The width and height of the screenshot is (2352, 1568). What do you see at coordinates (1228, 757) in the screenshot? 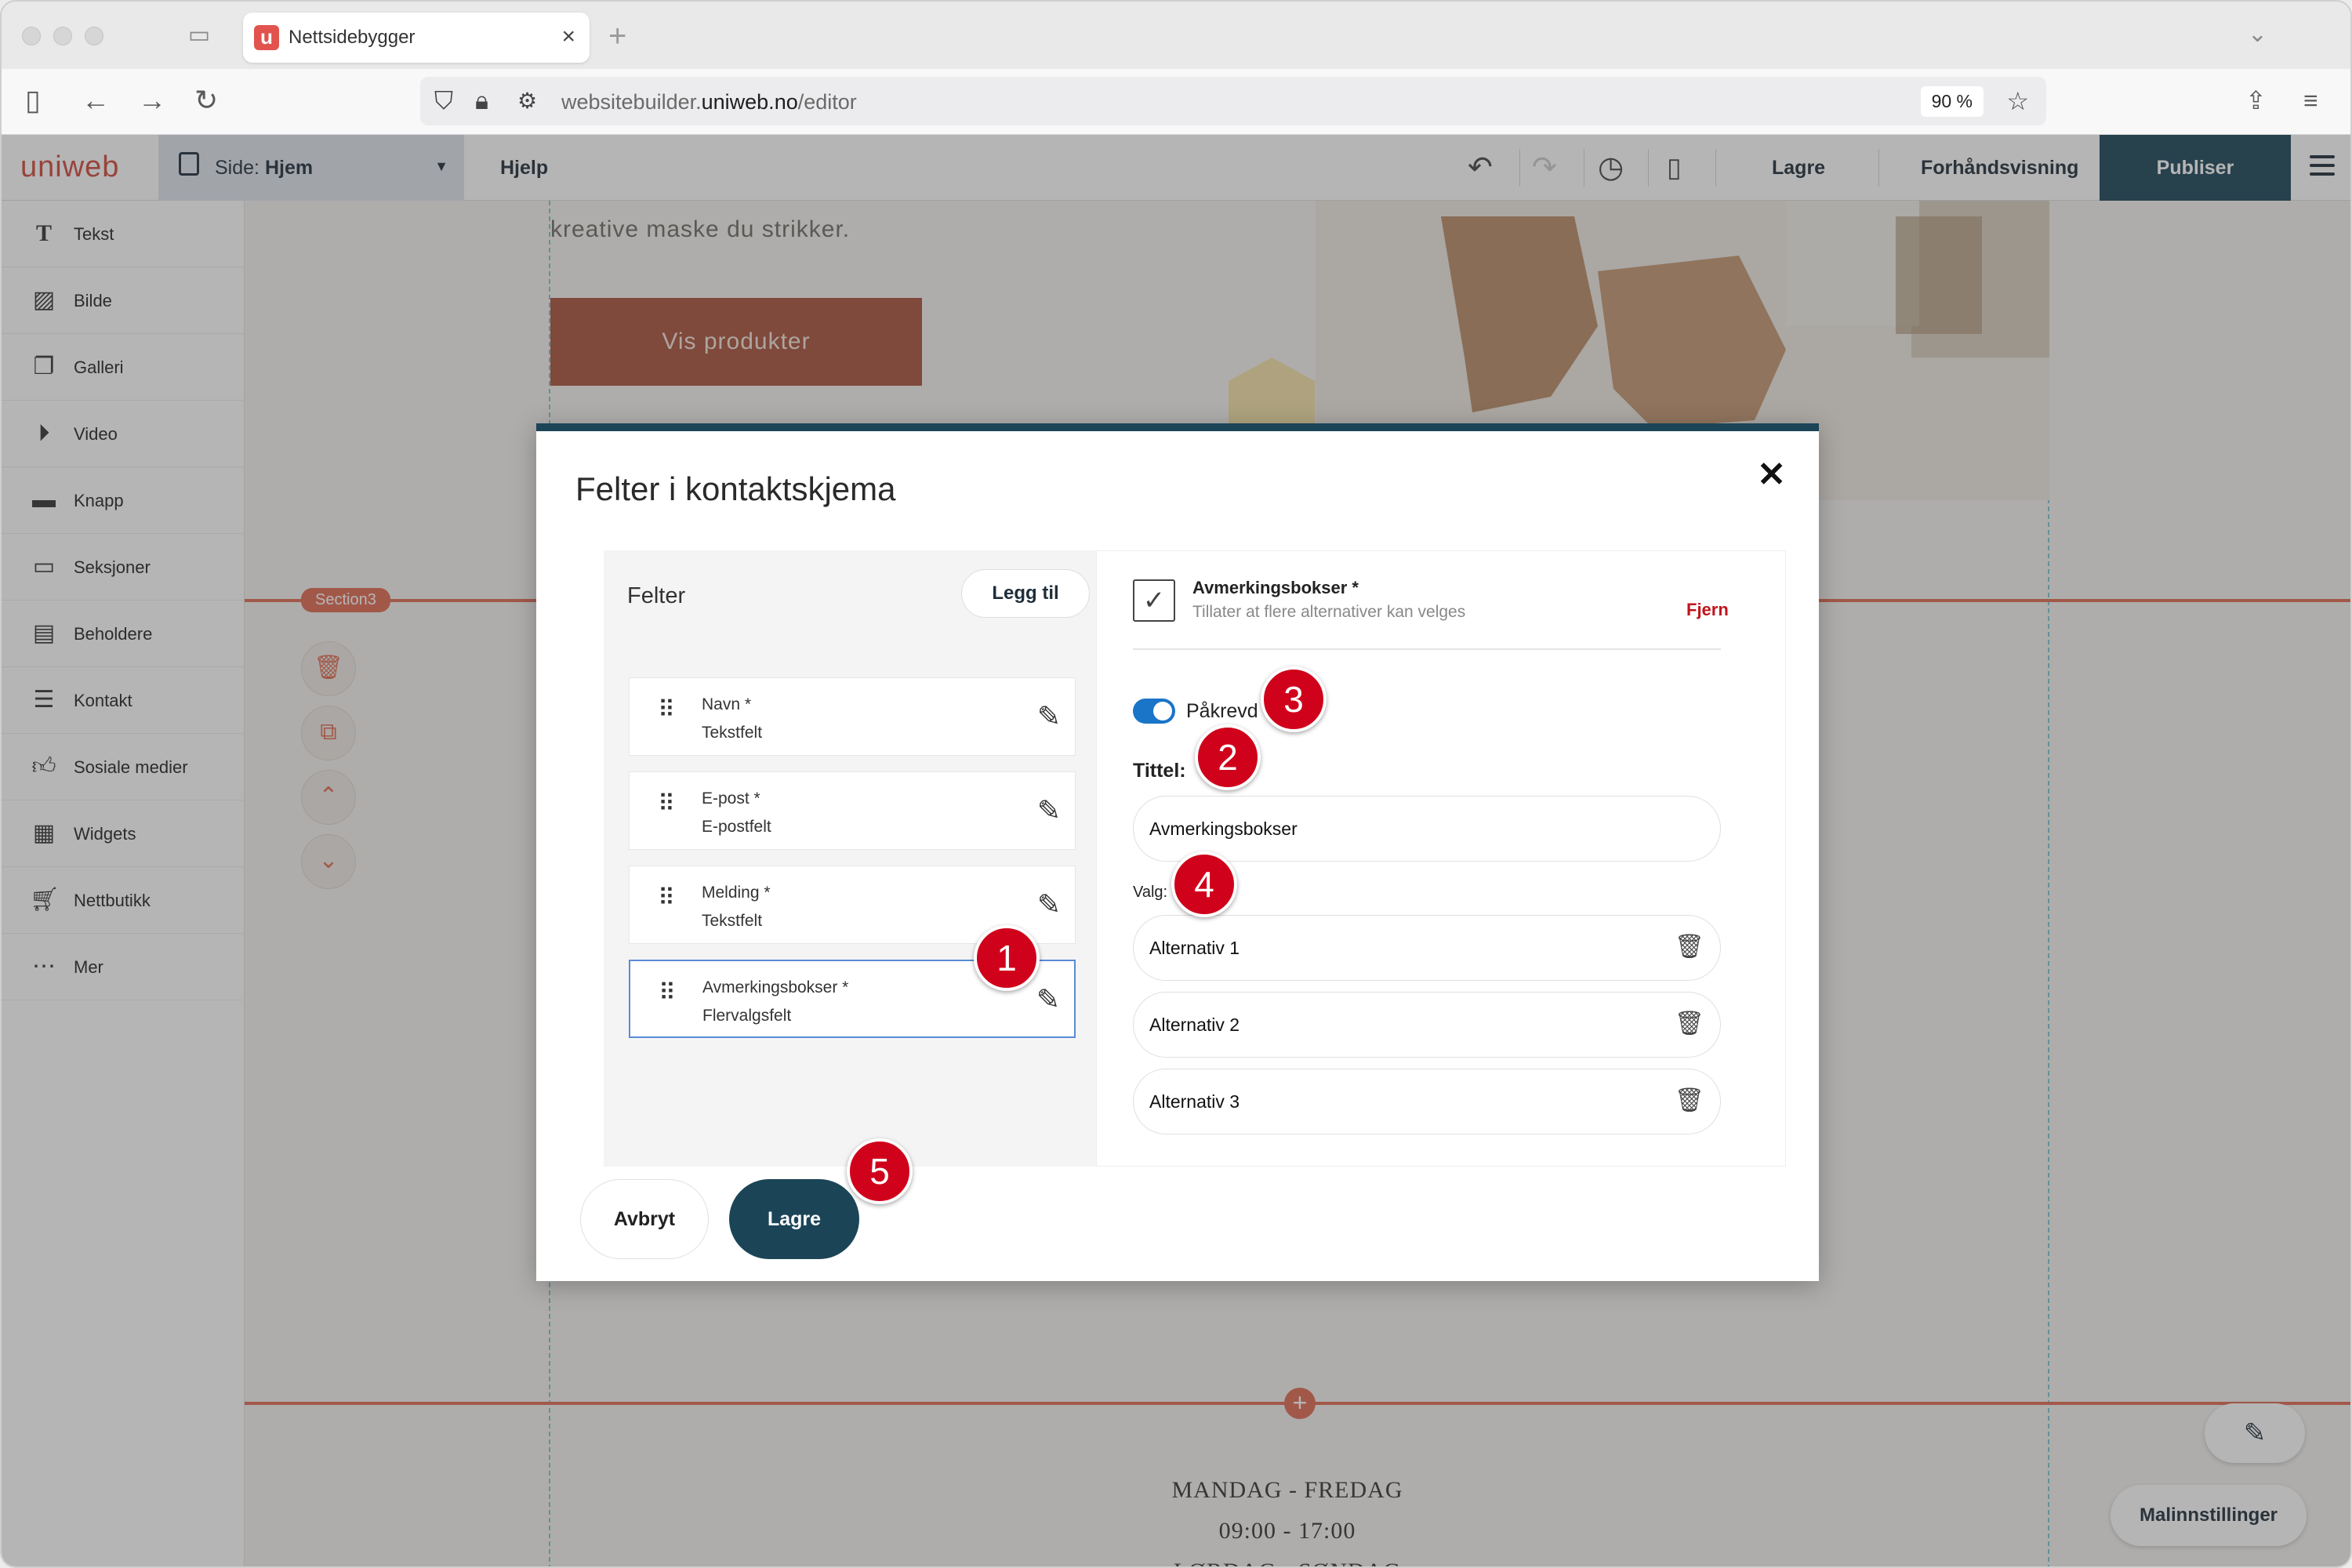
I see `annotation-marker-2: 2` at bounding box center [1228, 757].